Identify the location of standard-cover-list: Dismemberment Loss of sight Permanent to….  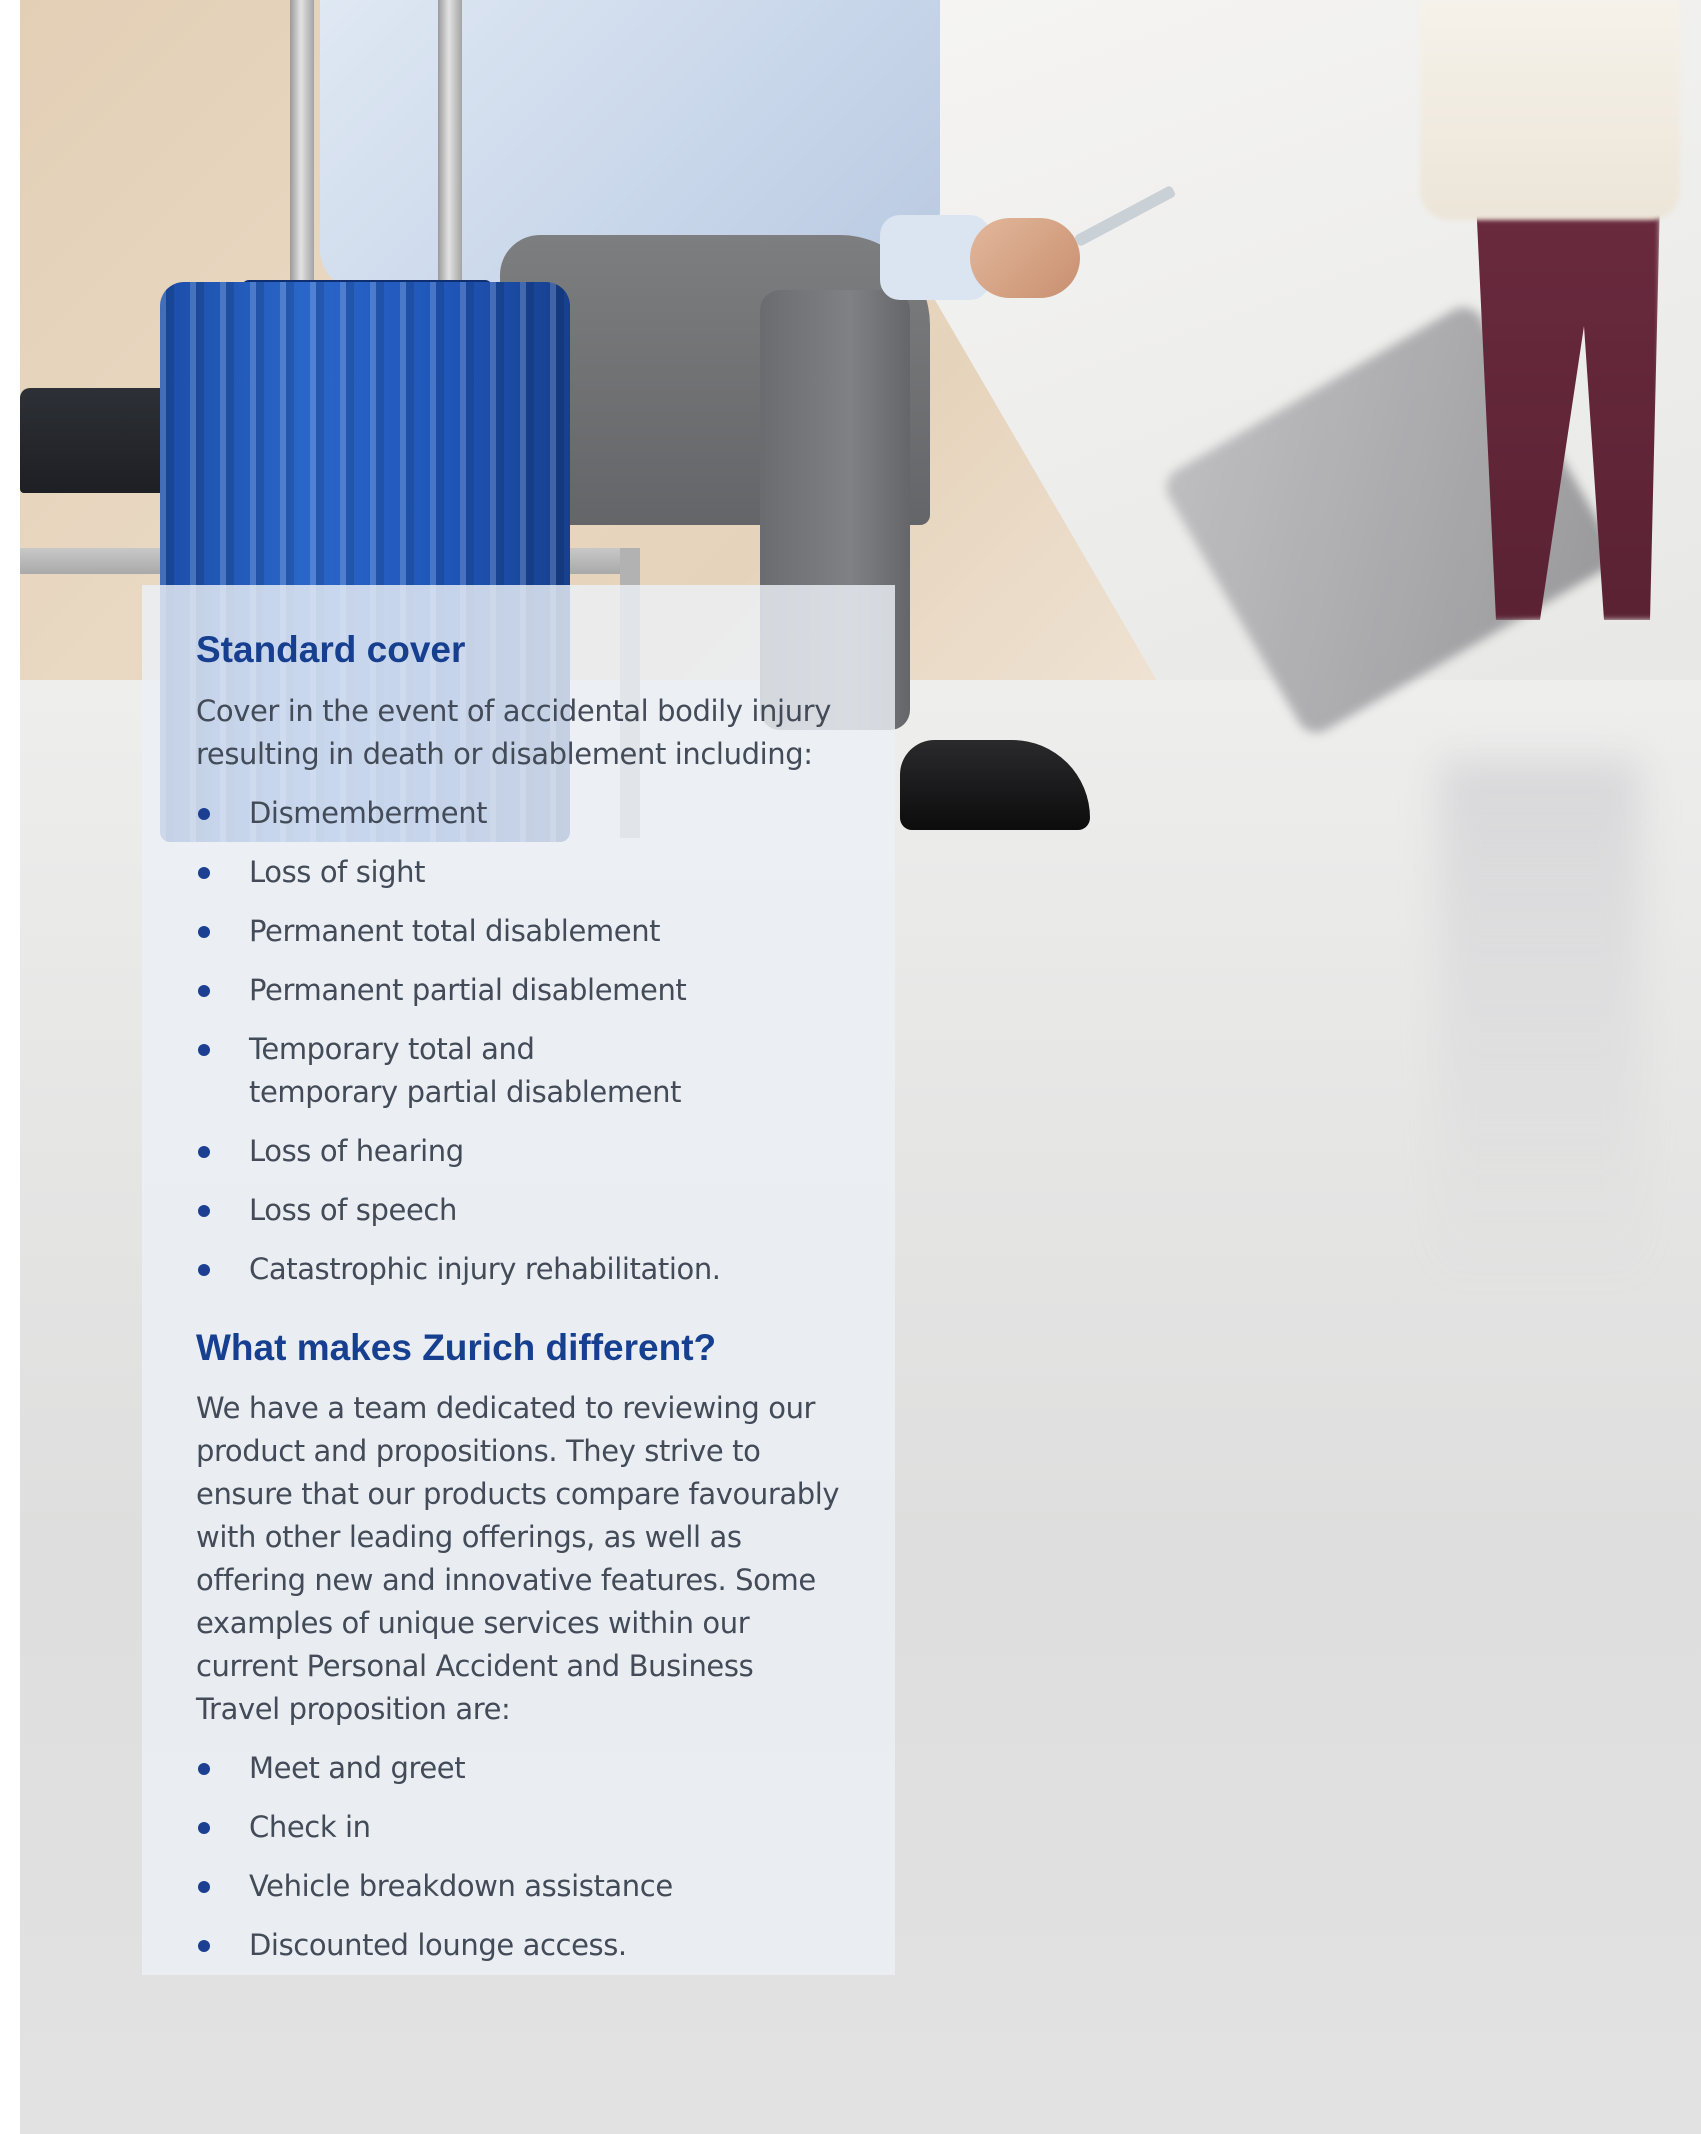
(518, 1041).